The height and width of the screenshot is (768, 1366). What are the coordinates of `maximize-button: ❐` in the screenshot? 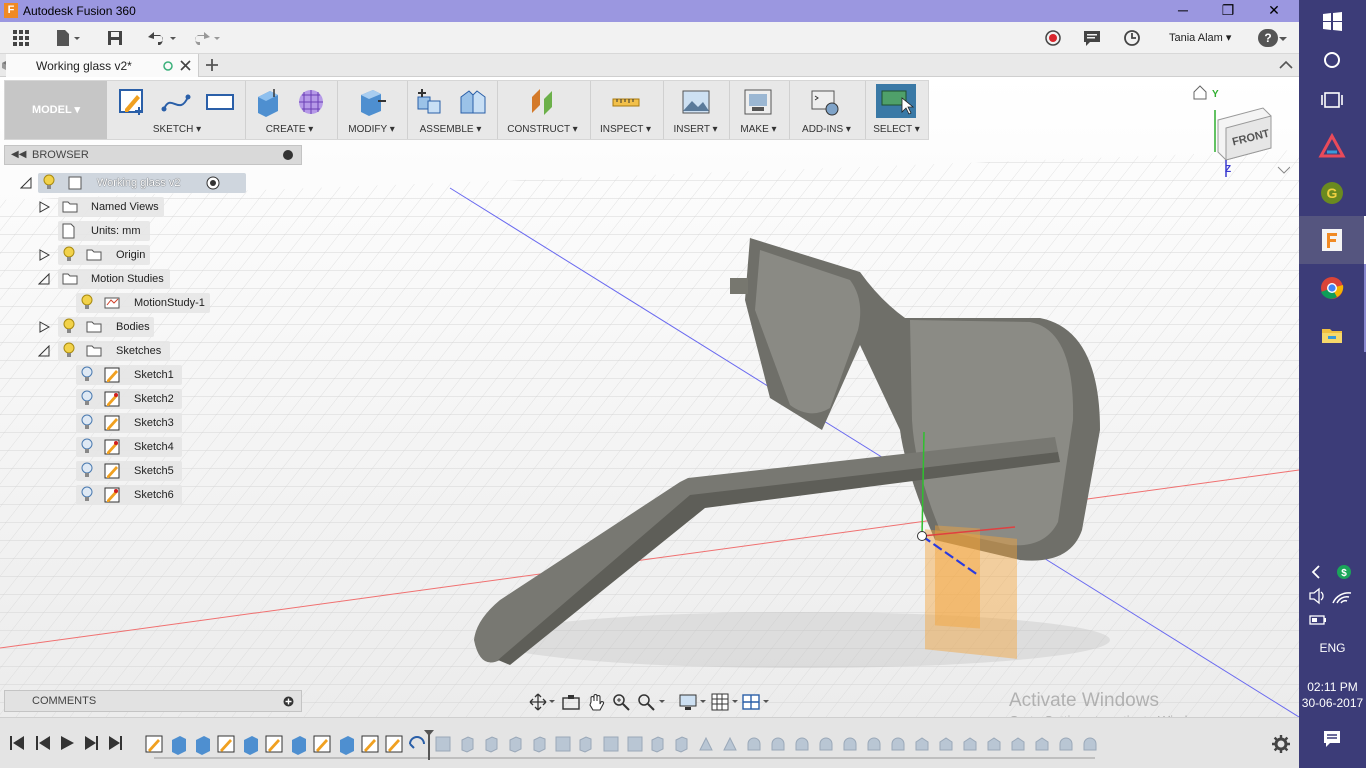 It's located at (1228, 11).